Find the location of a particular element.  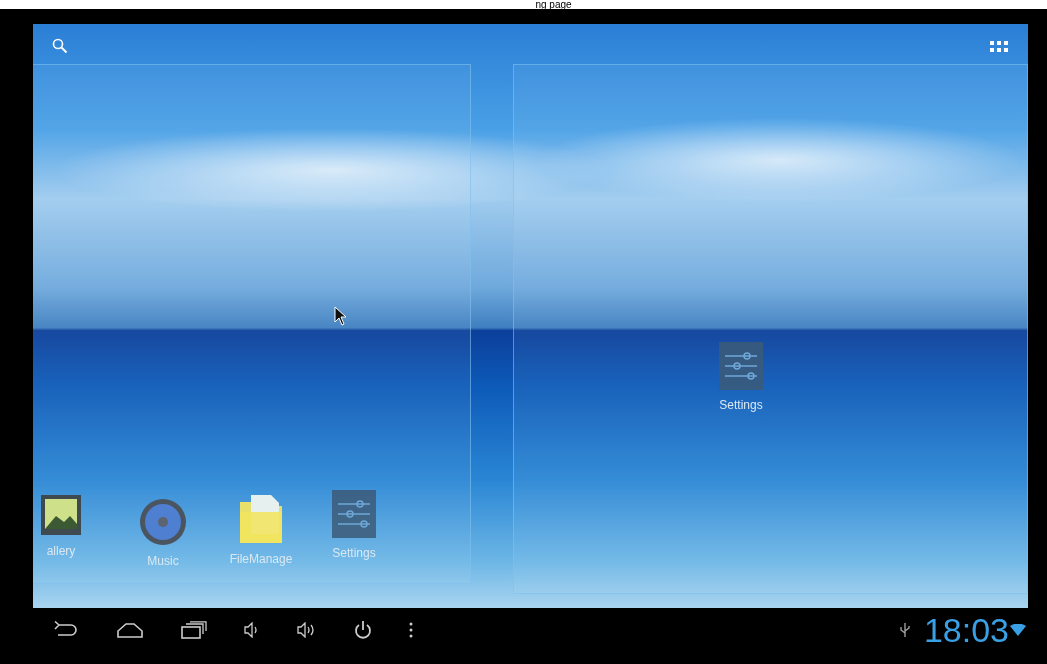

usb-icon is located at coordinates (904, 630).